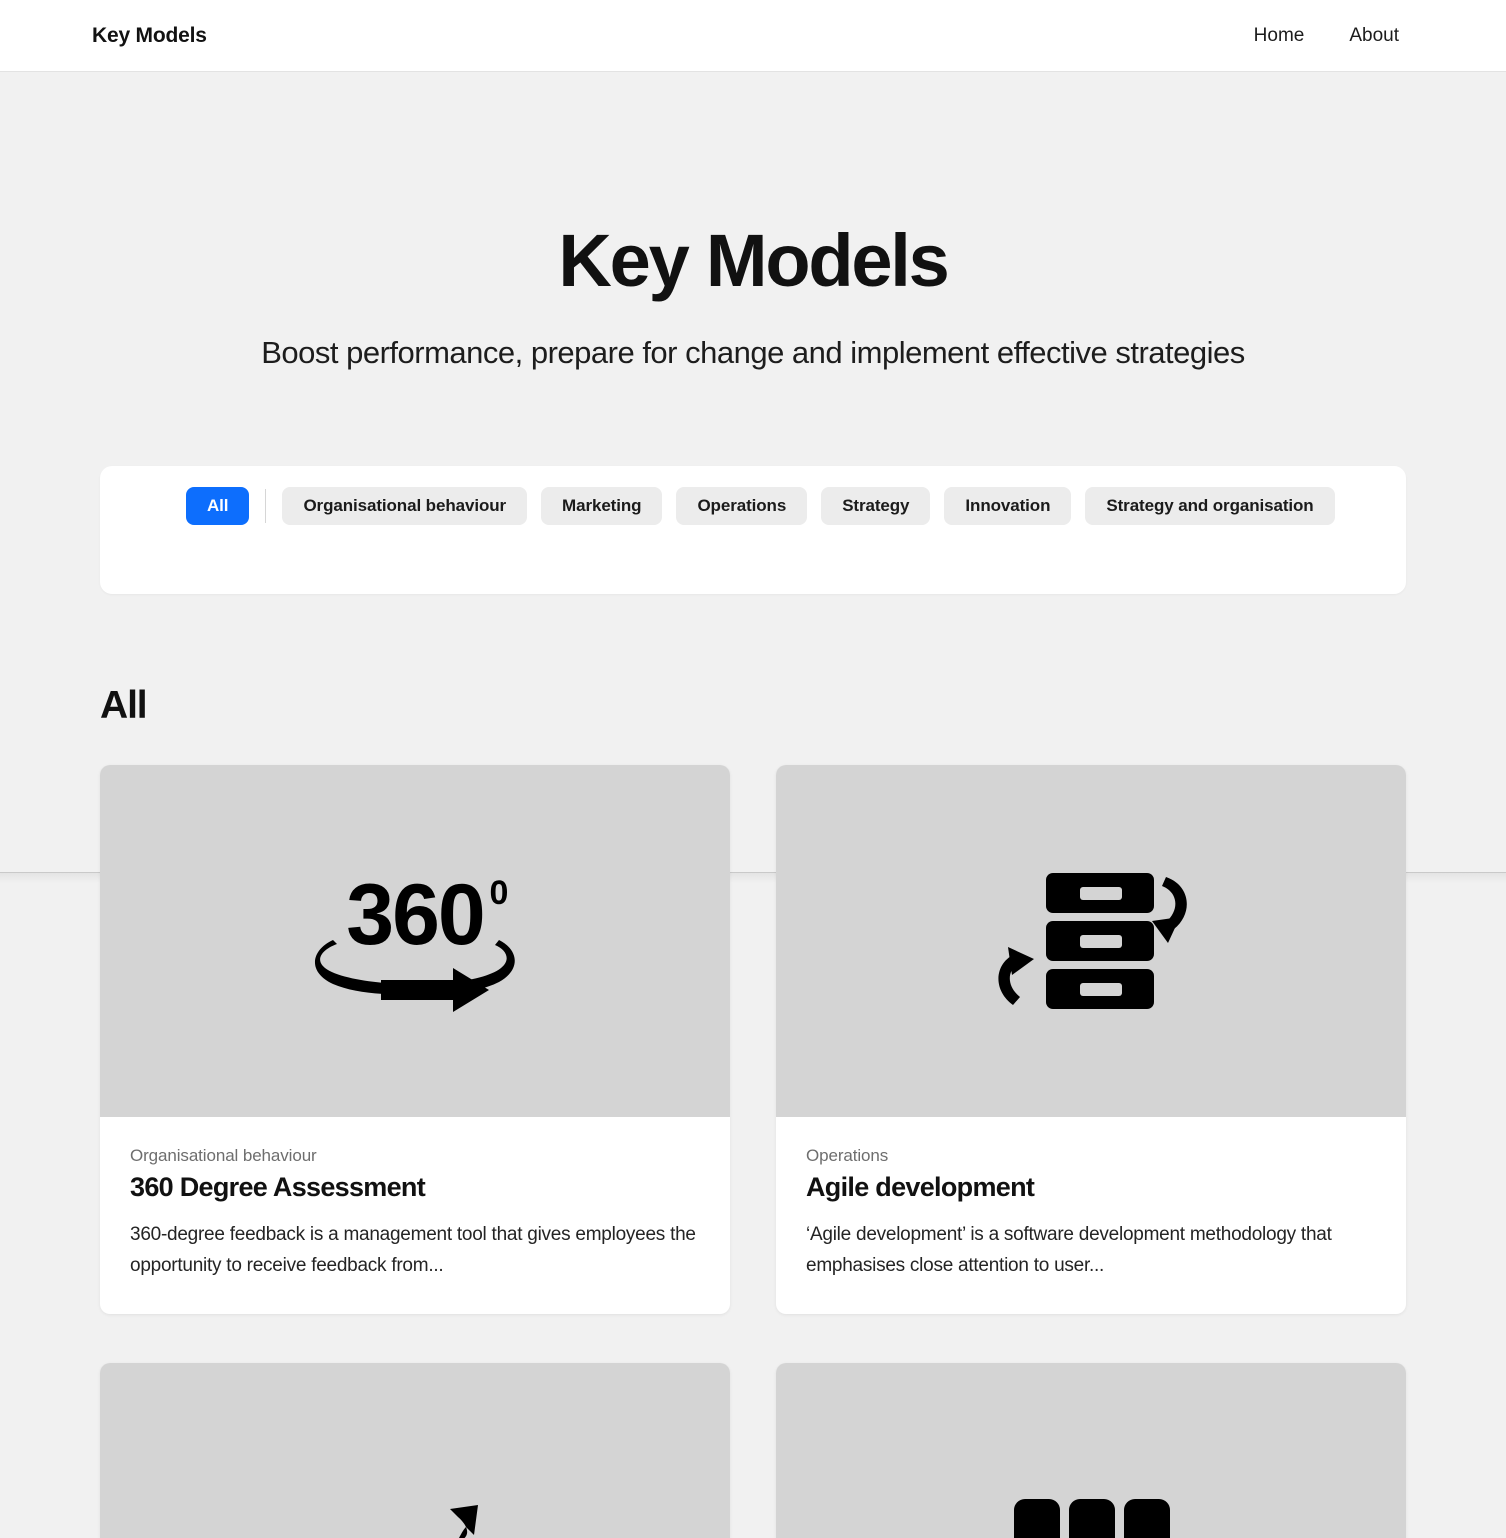 Image resolution: width=1506 pixels, height=1538 pixels. I want to click on 360-degree-icon: 360 0, so click(414, 940).